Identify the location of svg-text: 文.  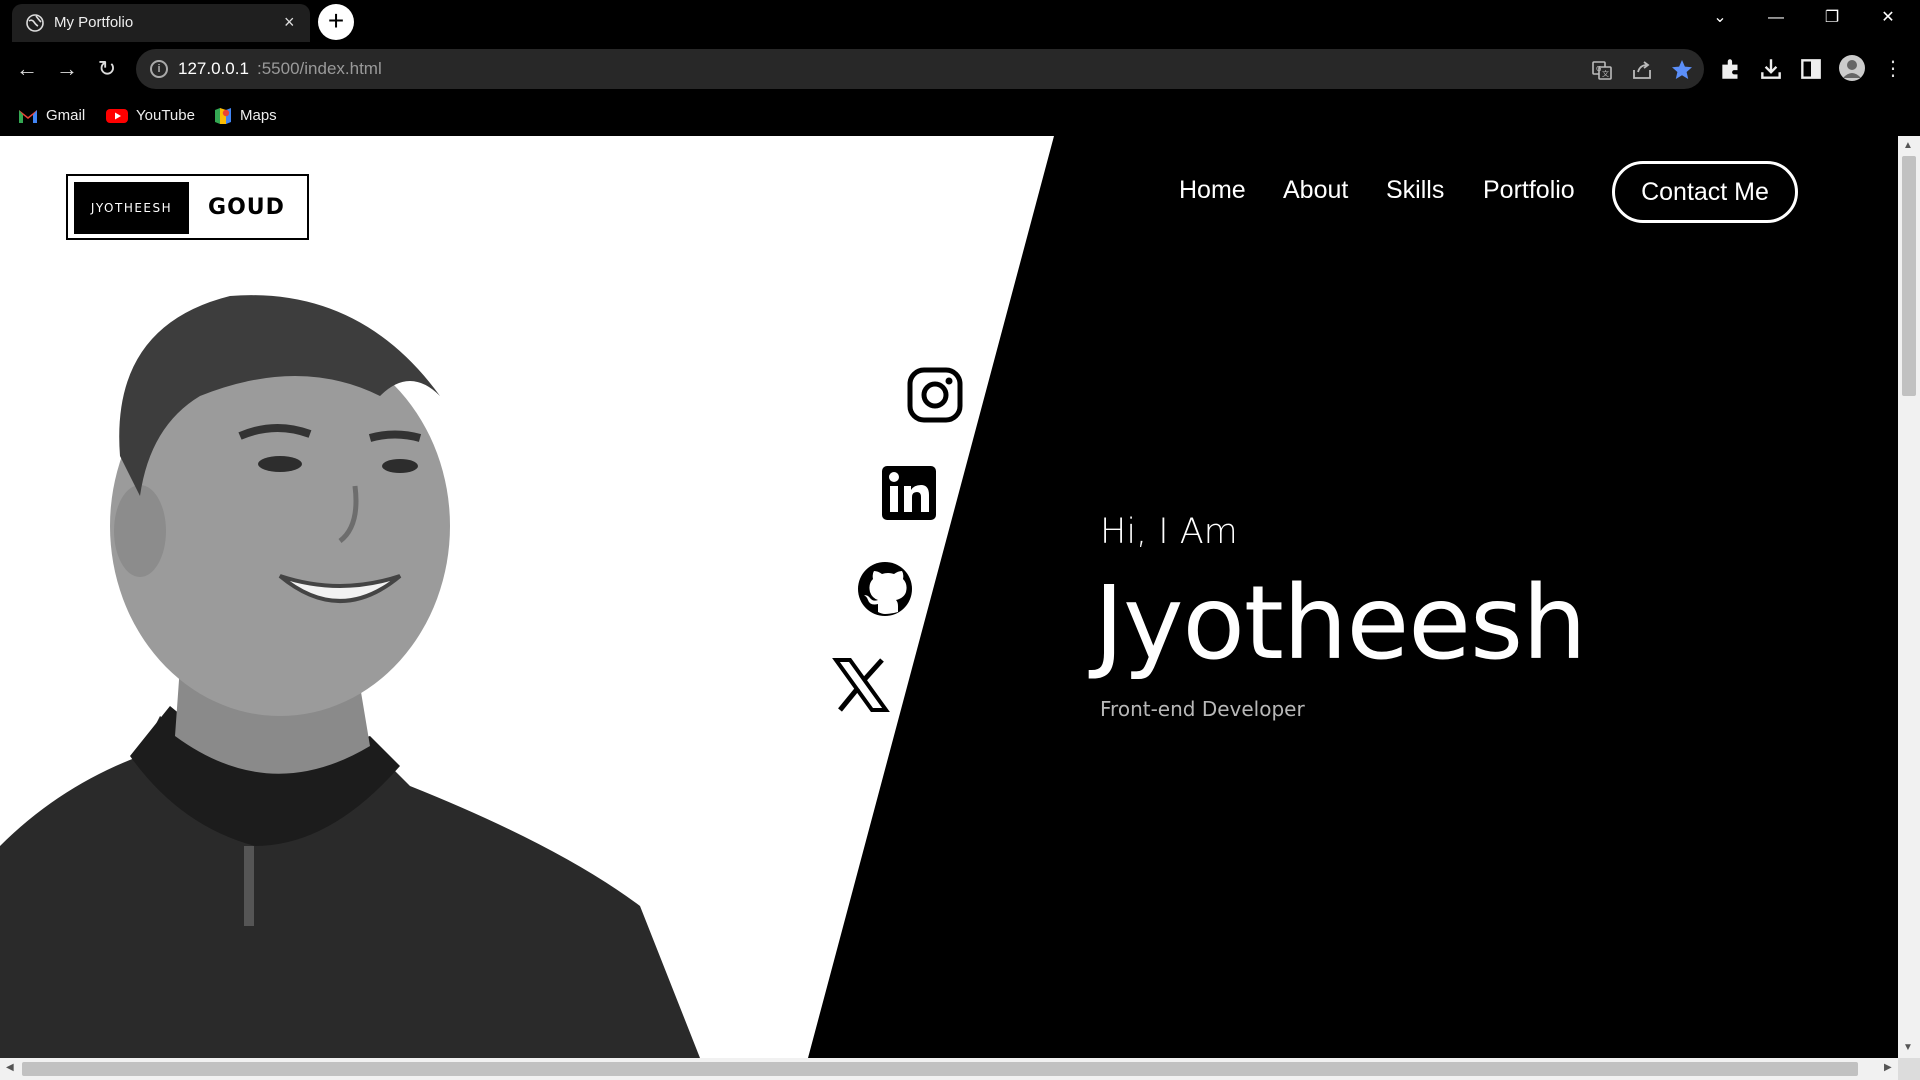
(1605, 73).